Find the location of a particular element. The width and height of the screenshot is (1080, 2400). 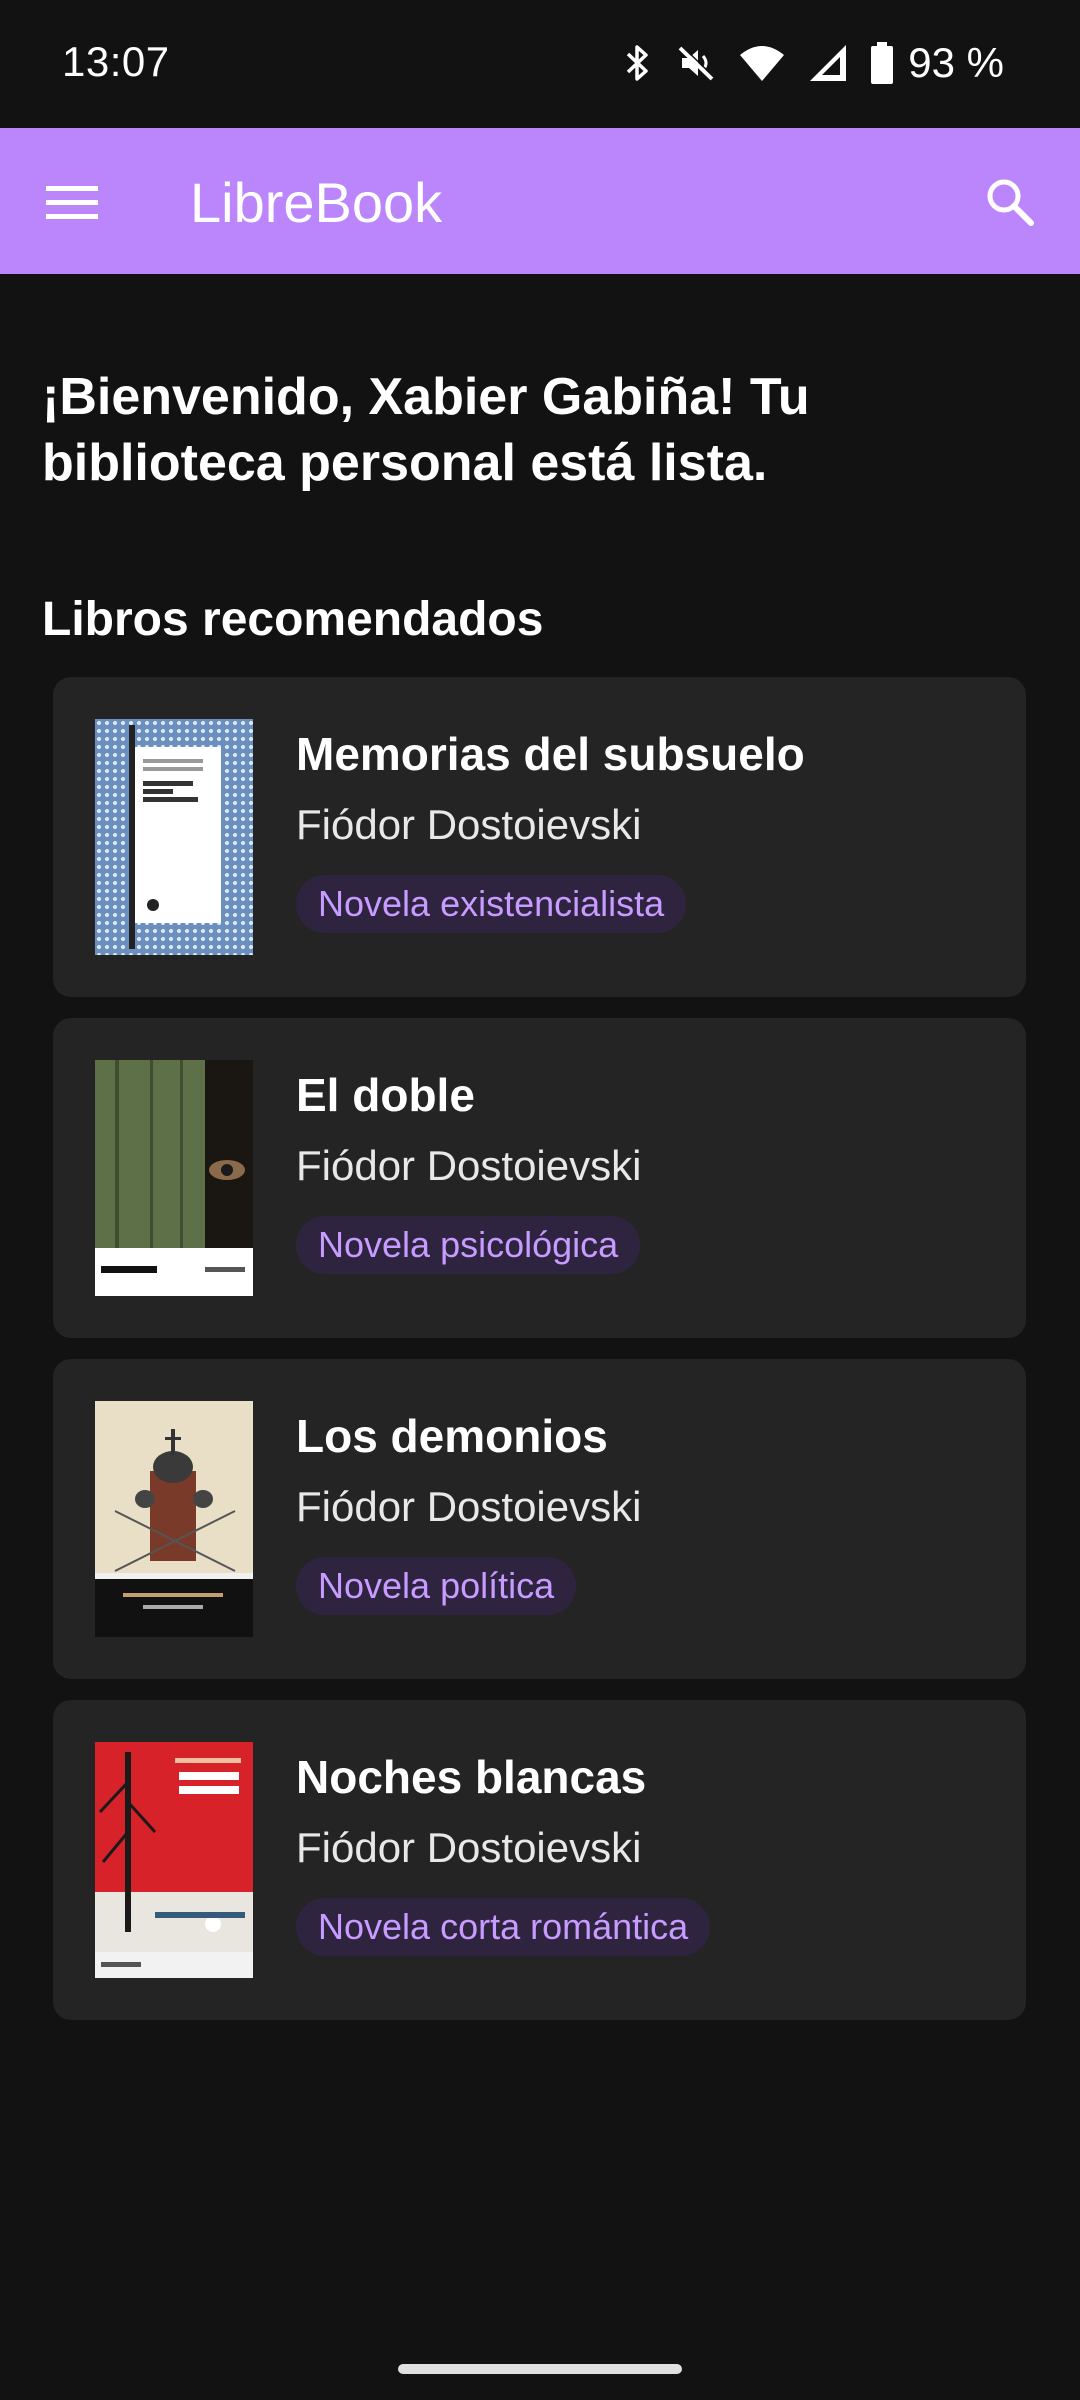

battery-percentage: 93 % is located at coordinates (956, 62).